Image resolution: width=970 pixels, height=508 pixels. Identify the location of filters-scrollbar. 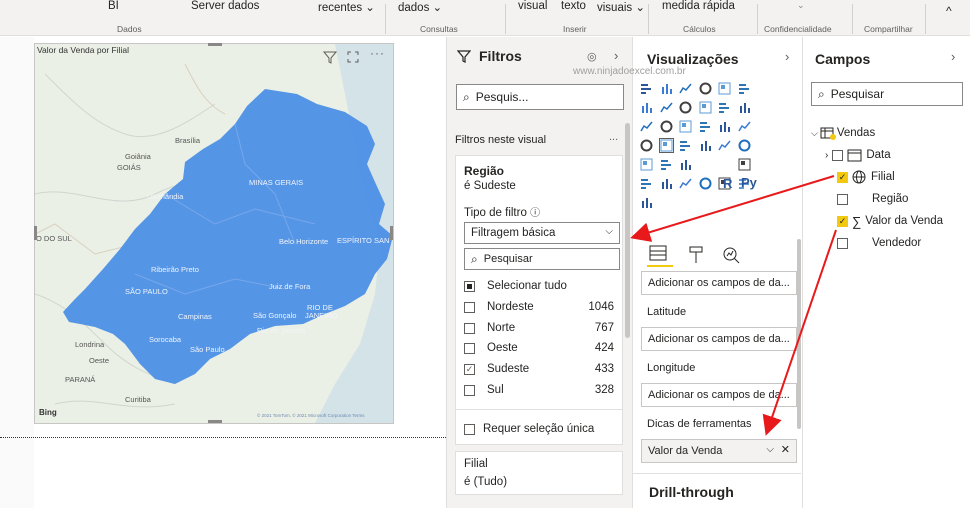
(627, 230).